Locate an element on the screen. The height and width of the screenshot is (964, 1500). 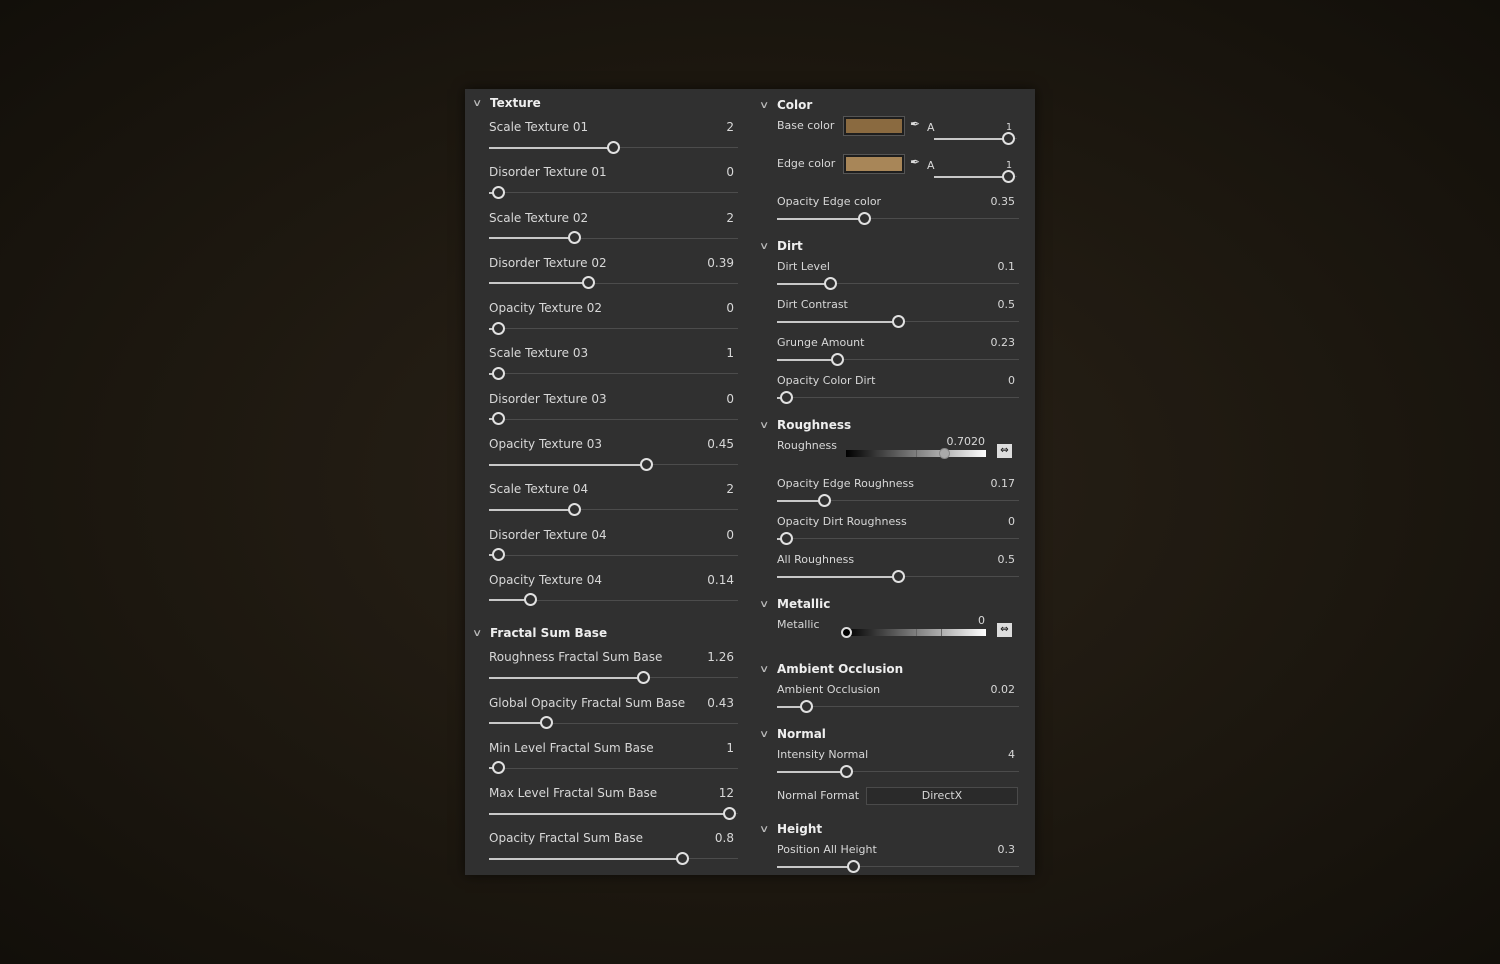
slider-value: 1.26 is located at coordinates (720, 657).